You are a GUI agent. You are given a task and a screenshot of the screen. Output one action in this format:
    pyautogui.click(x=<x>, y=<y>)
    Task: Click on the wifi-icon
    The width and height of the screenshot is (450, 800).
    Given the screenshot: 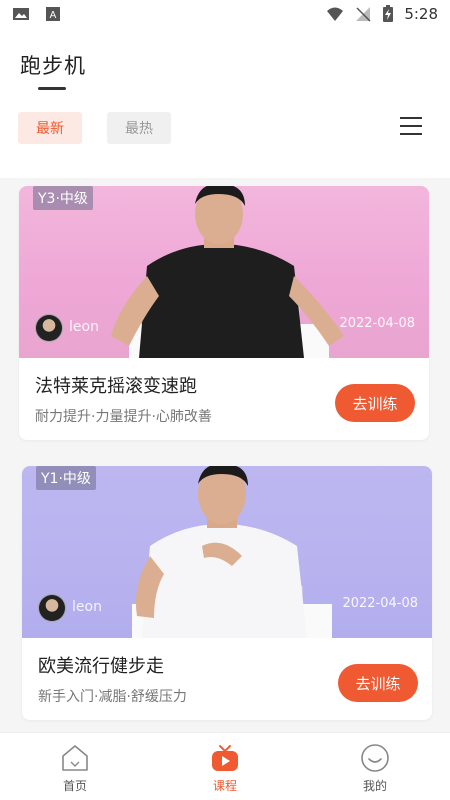 What is the action you would take?
    pyautogui.click(x=335, y=14)
    